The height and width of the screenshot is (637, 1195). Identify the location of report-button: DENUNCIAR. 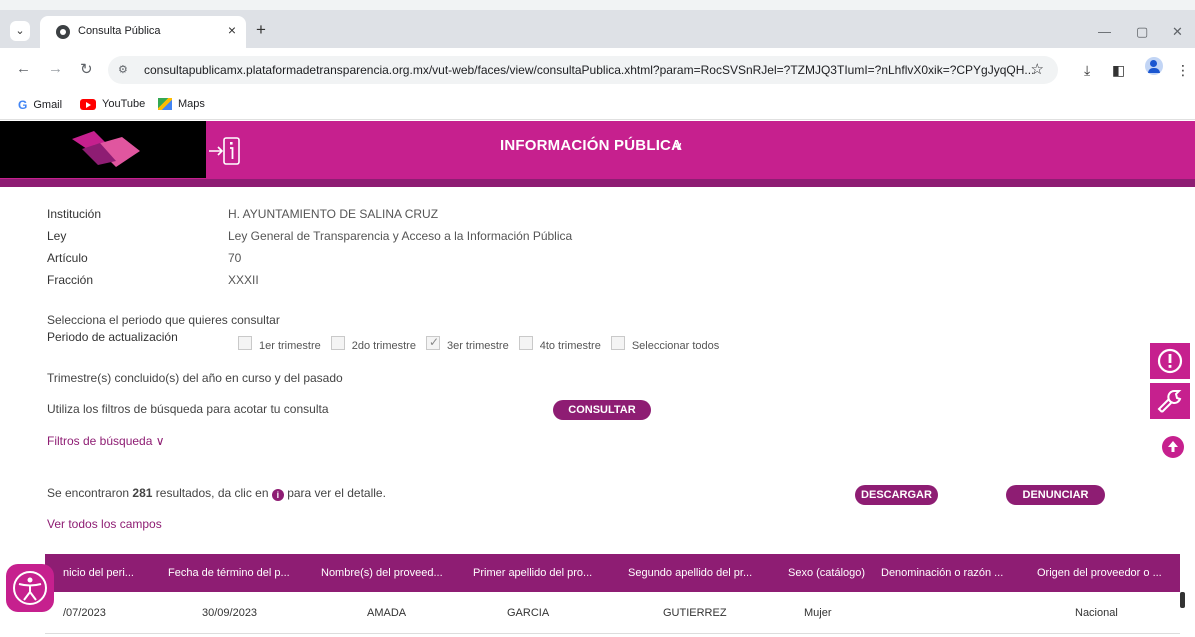
(1055, 495).